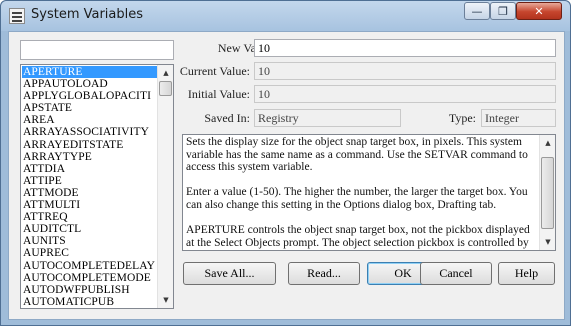 The width and height of the screenshot is (571, 326). I want to click on close-button: ✕, so click(539, 11).